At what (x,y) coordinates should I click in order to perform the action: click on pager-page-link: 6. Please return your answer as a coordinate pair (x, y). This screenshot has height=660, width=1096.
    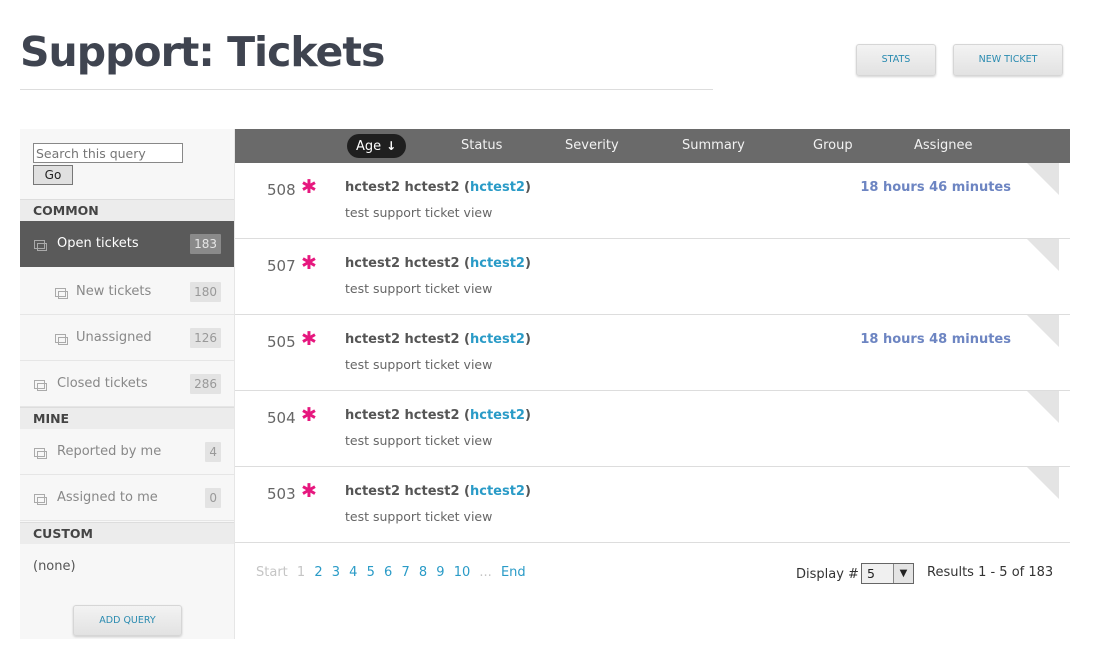
    Looking at the image, I should click on (388, 572).